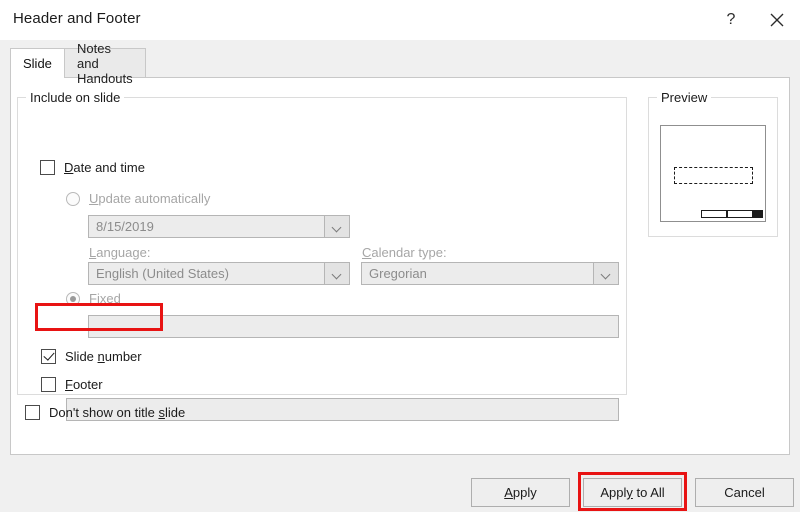 This screenshot has width=800, height=512. I want to click on preview-label: Preview, so click(684, 97).